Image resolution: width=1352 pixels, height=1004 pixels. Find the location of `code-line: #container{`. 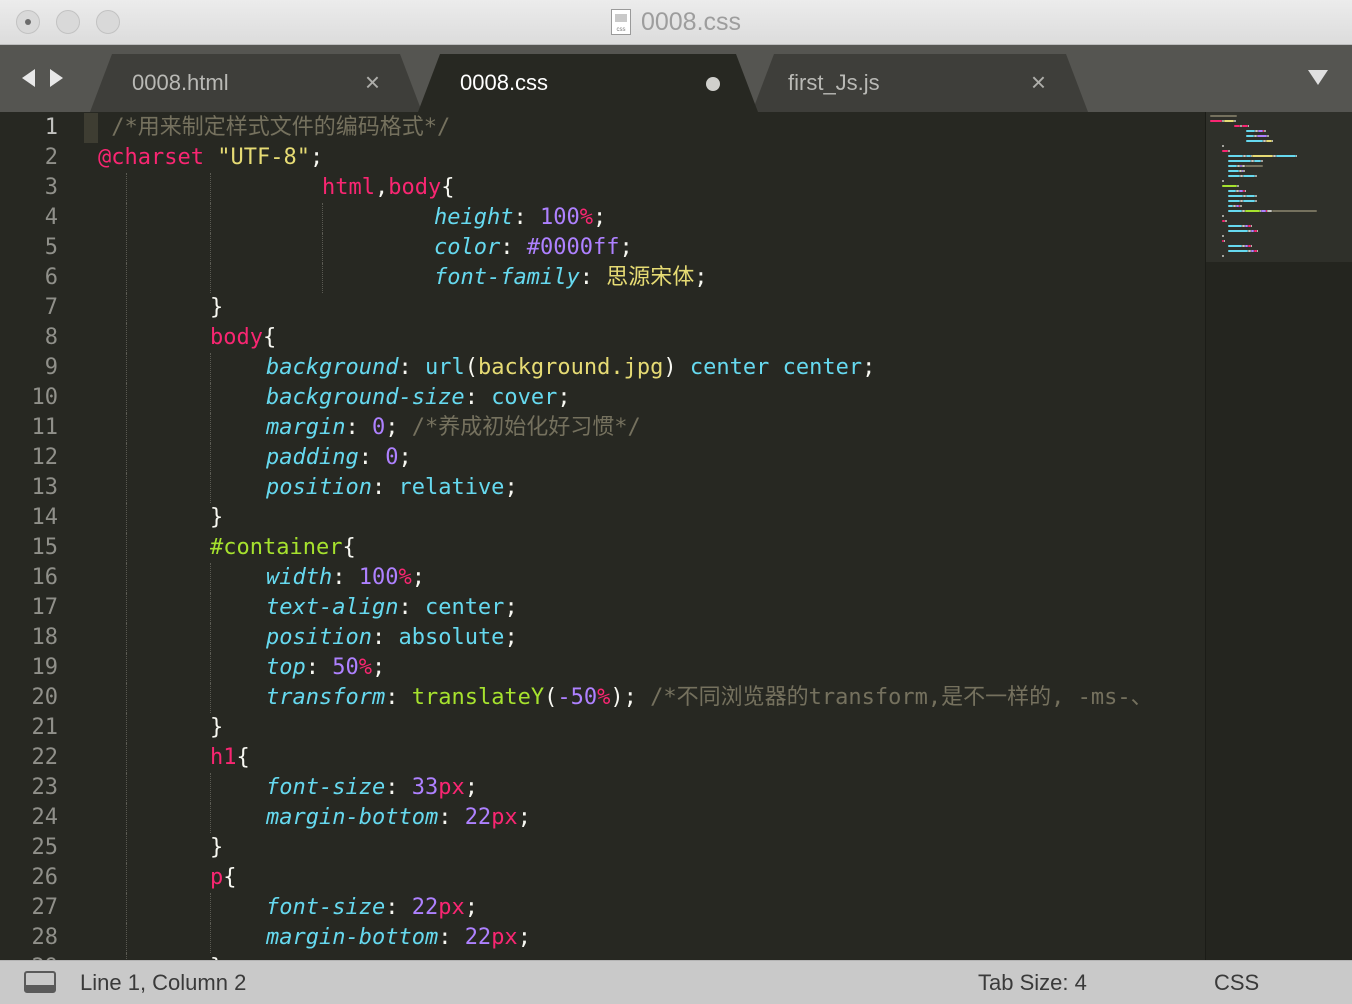

code-line: #container{ is located at coordinates (283, 548).